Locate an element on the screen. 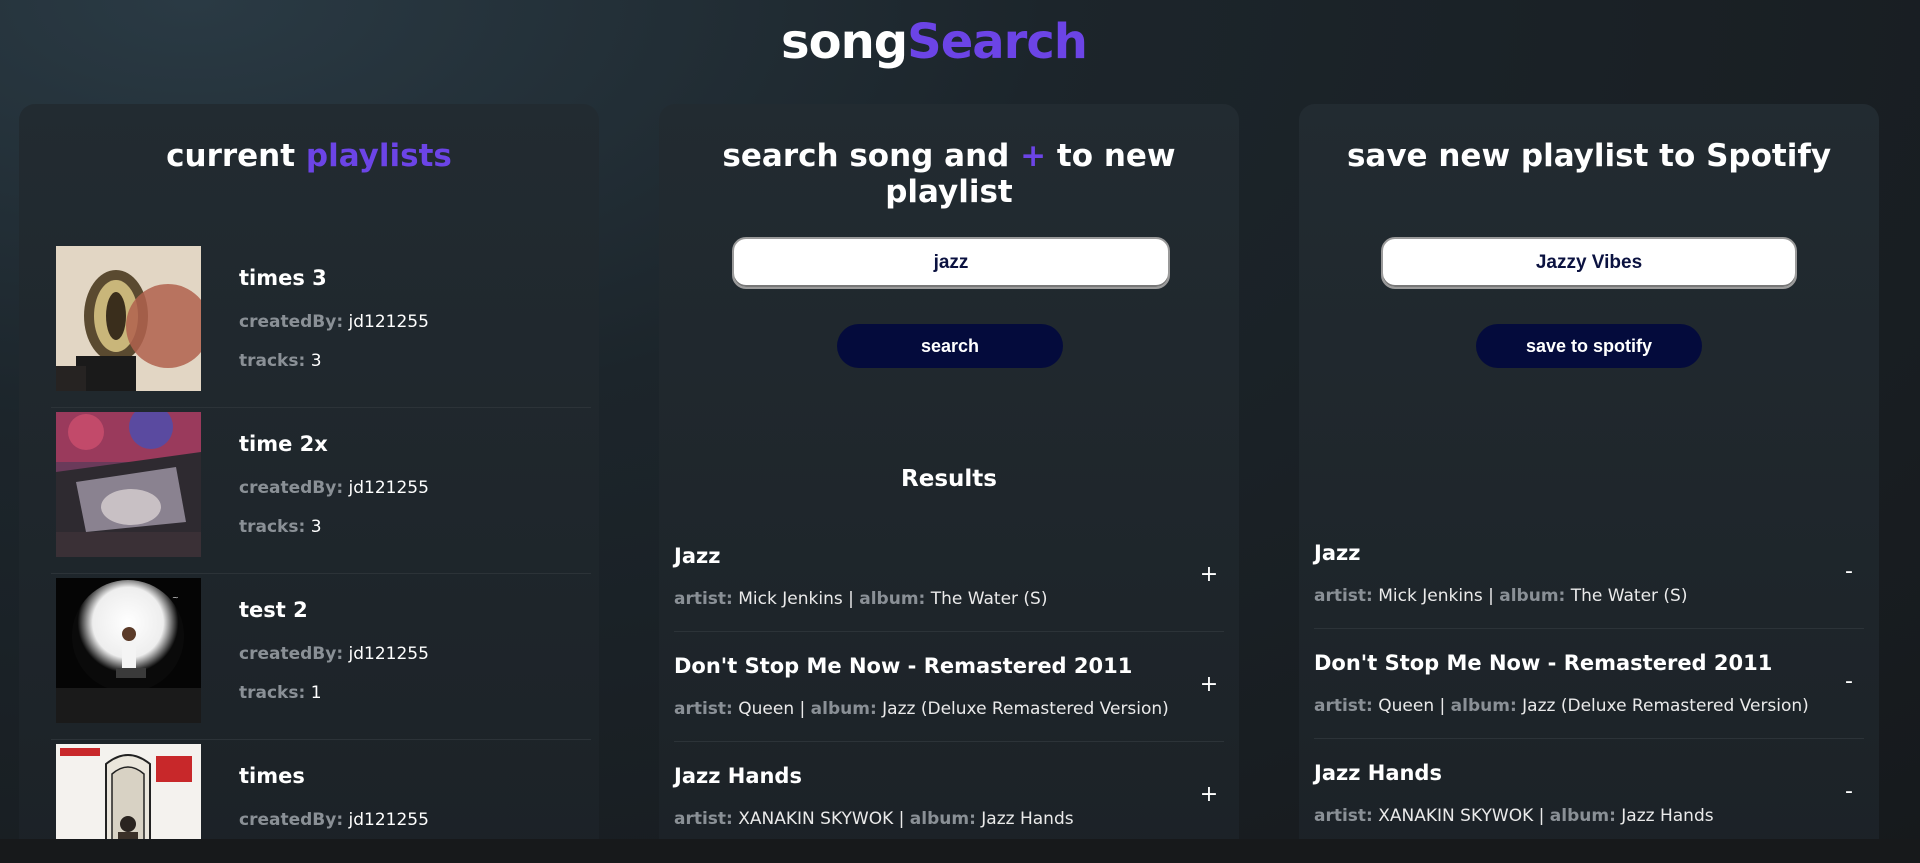 This screenshot has width=1920, height=863. playlist-cover-image: ~ is located at coordinates (128, 650).